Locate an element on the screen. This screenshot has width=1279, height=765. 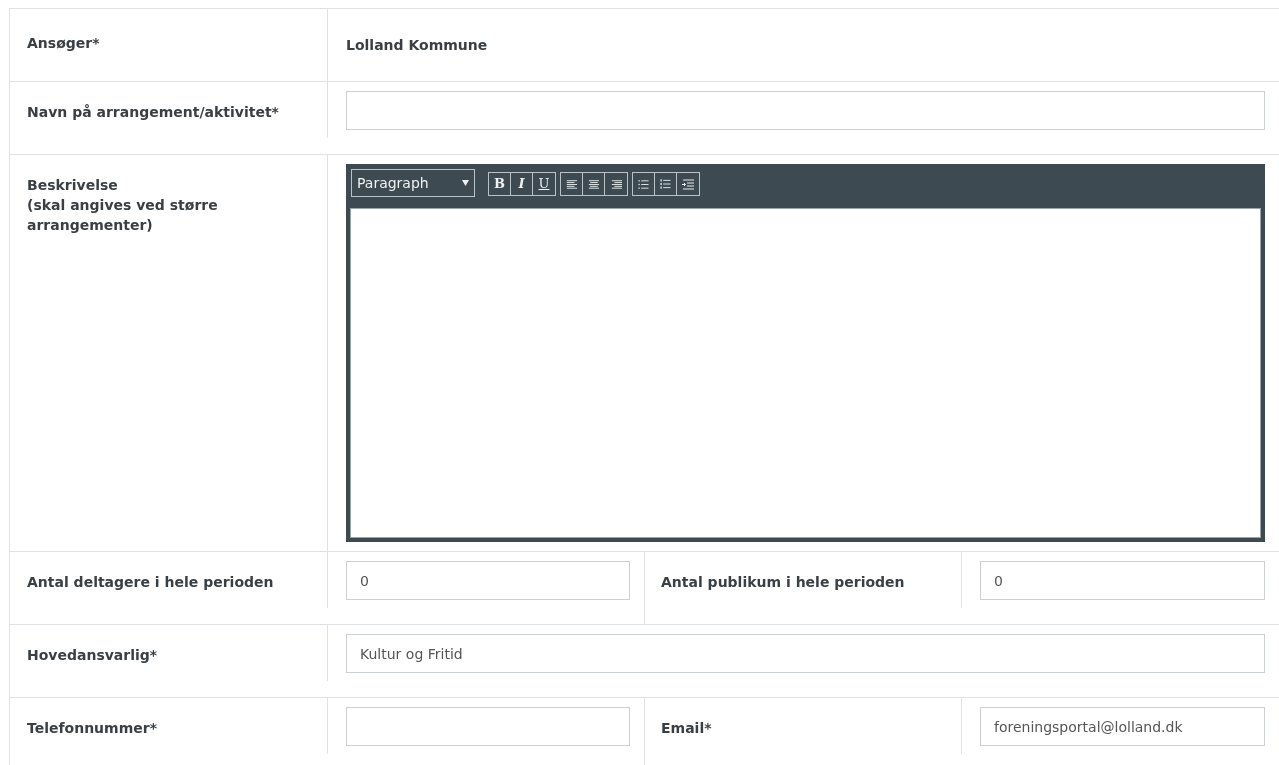
field-label: Telefonnummer* is located at coordinates (92, 728).